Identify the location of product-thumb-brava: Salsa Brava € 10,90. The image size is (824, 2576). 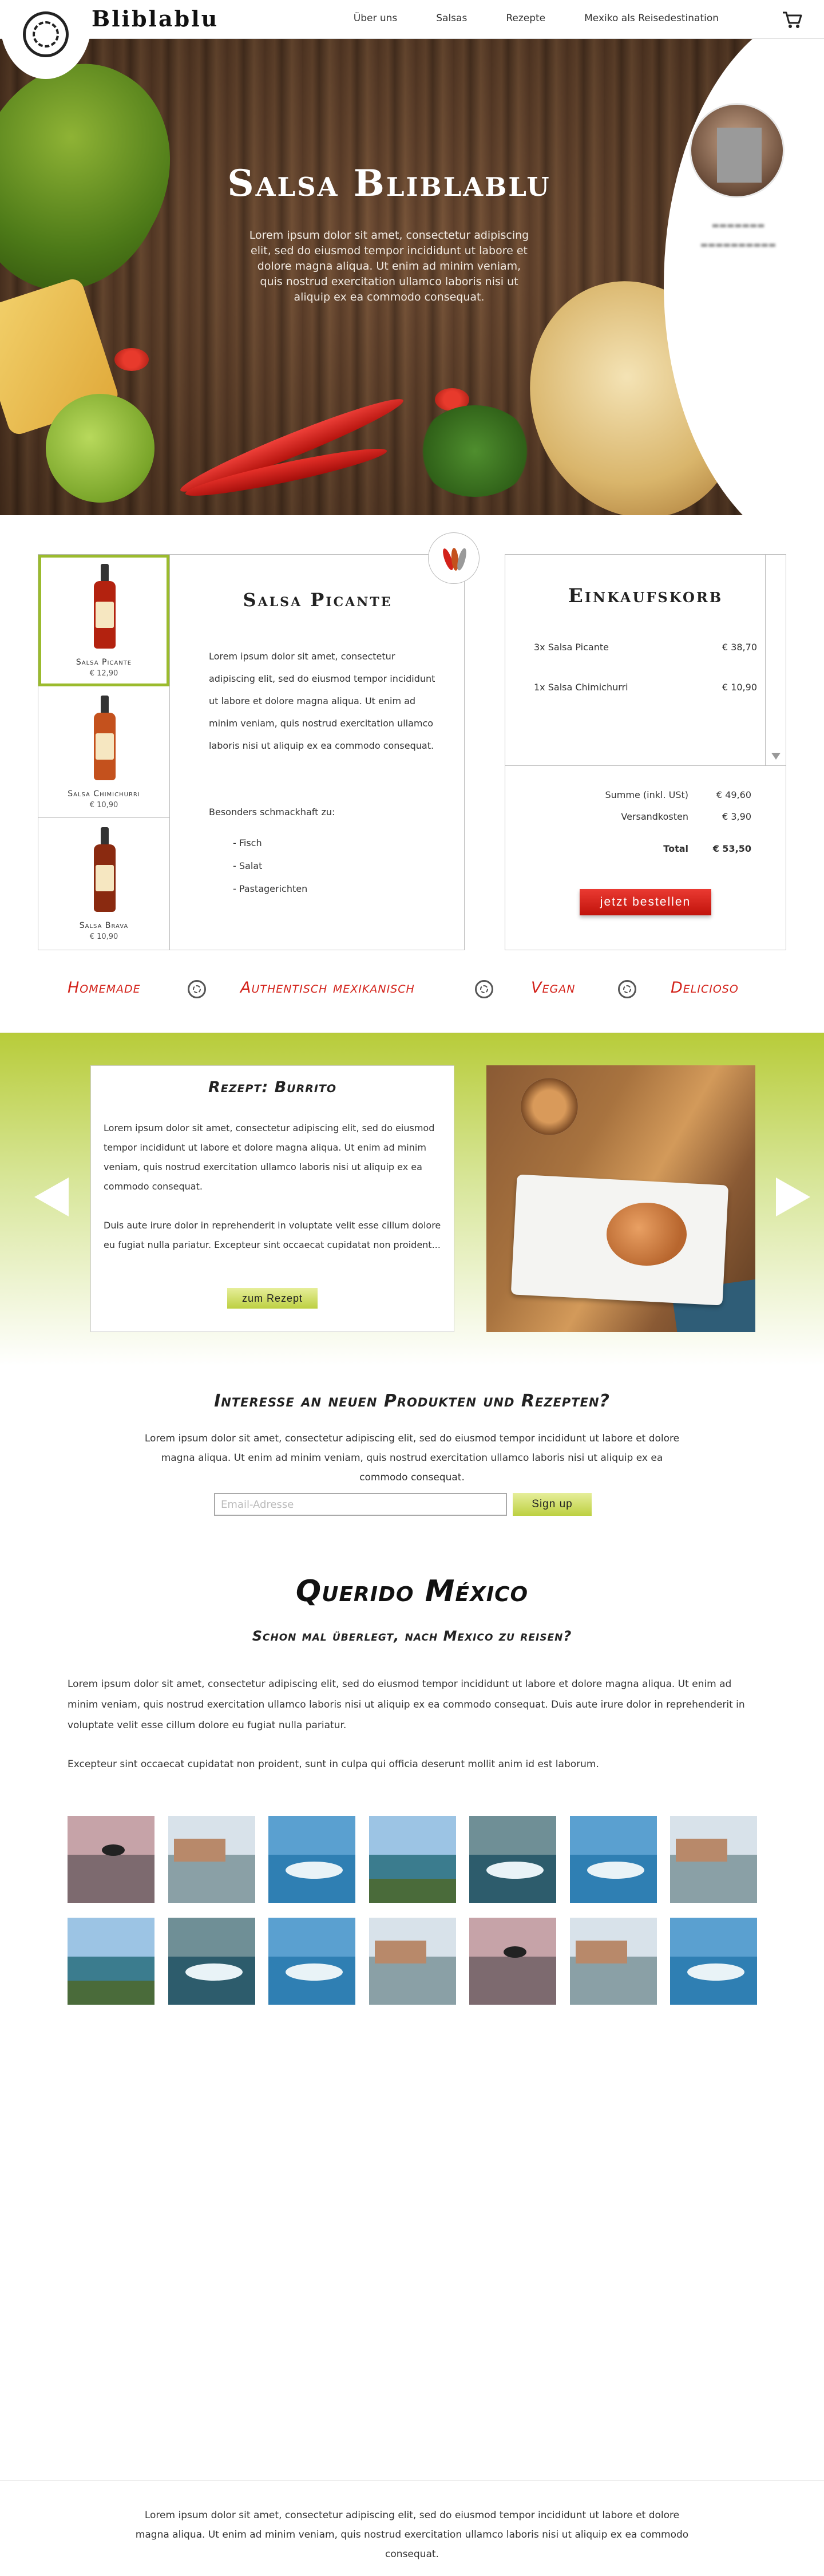
(103, 884).